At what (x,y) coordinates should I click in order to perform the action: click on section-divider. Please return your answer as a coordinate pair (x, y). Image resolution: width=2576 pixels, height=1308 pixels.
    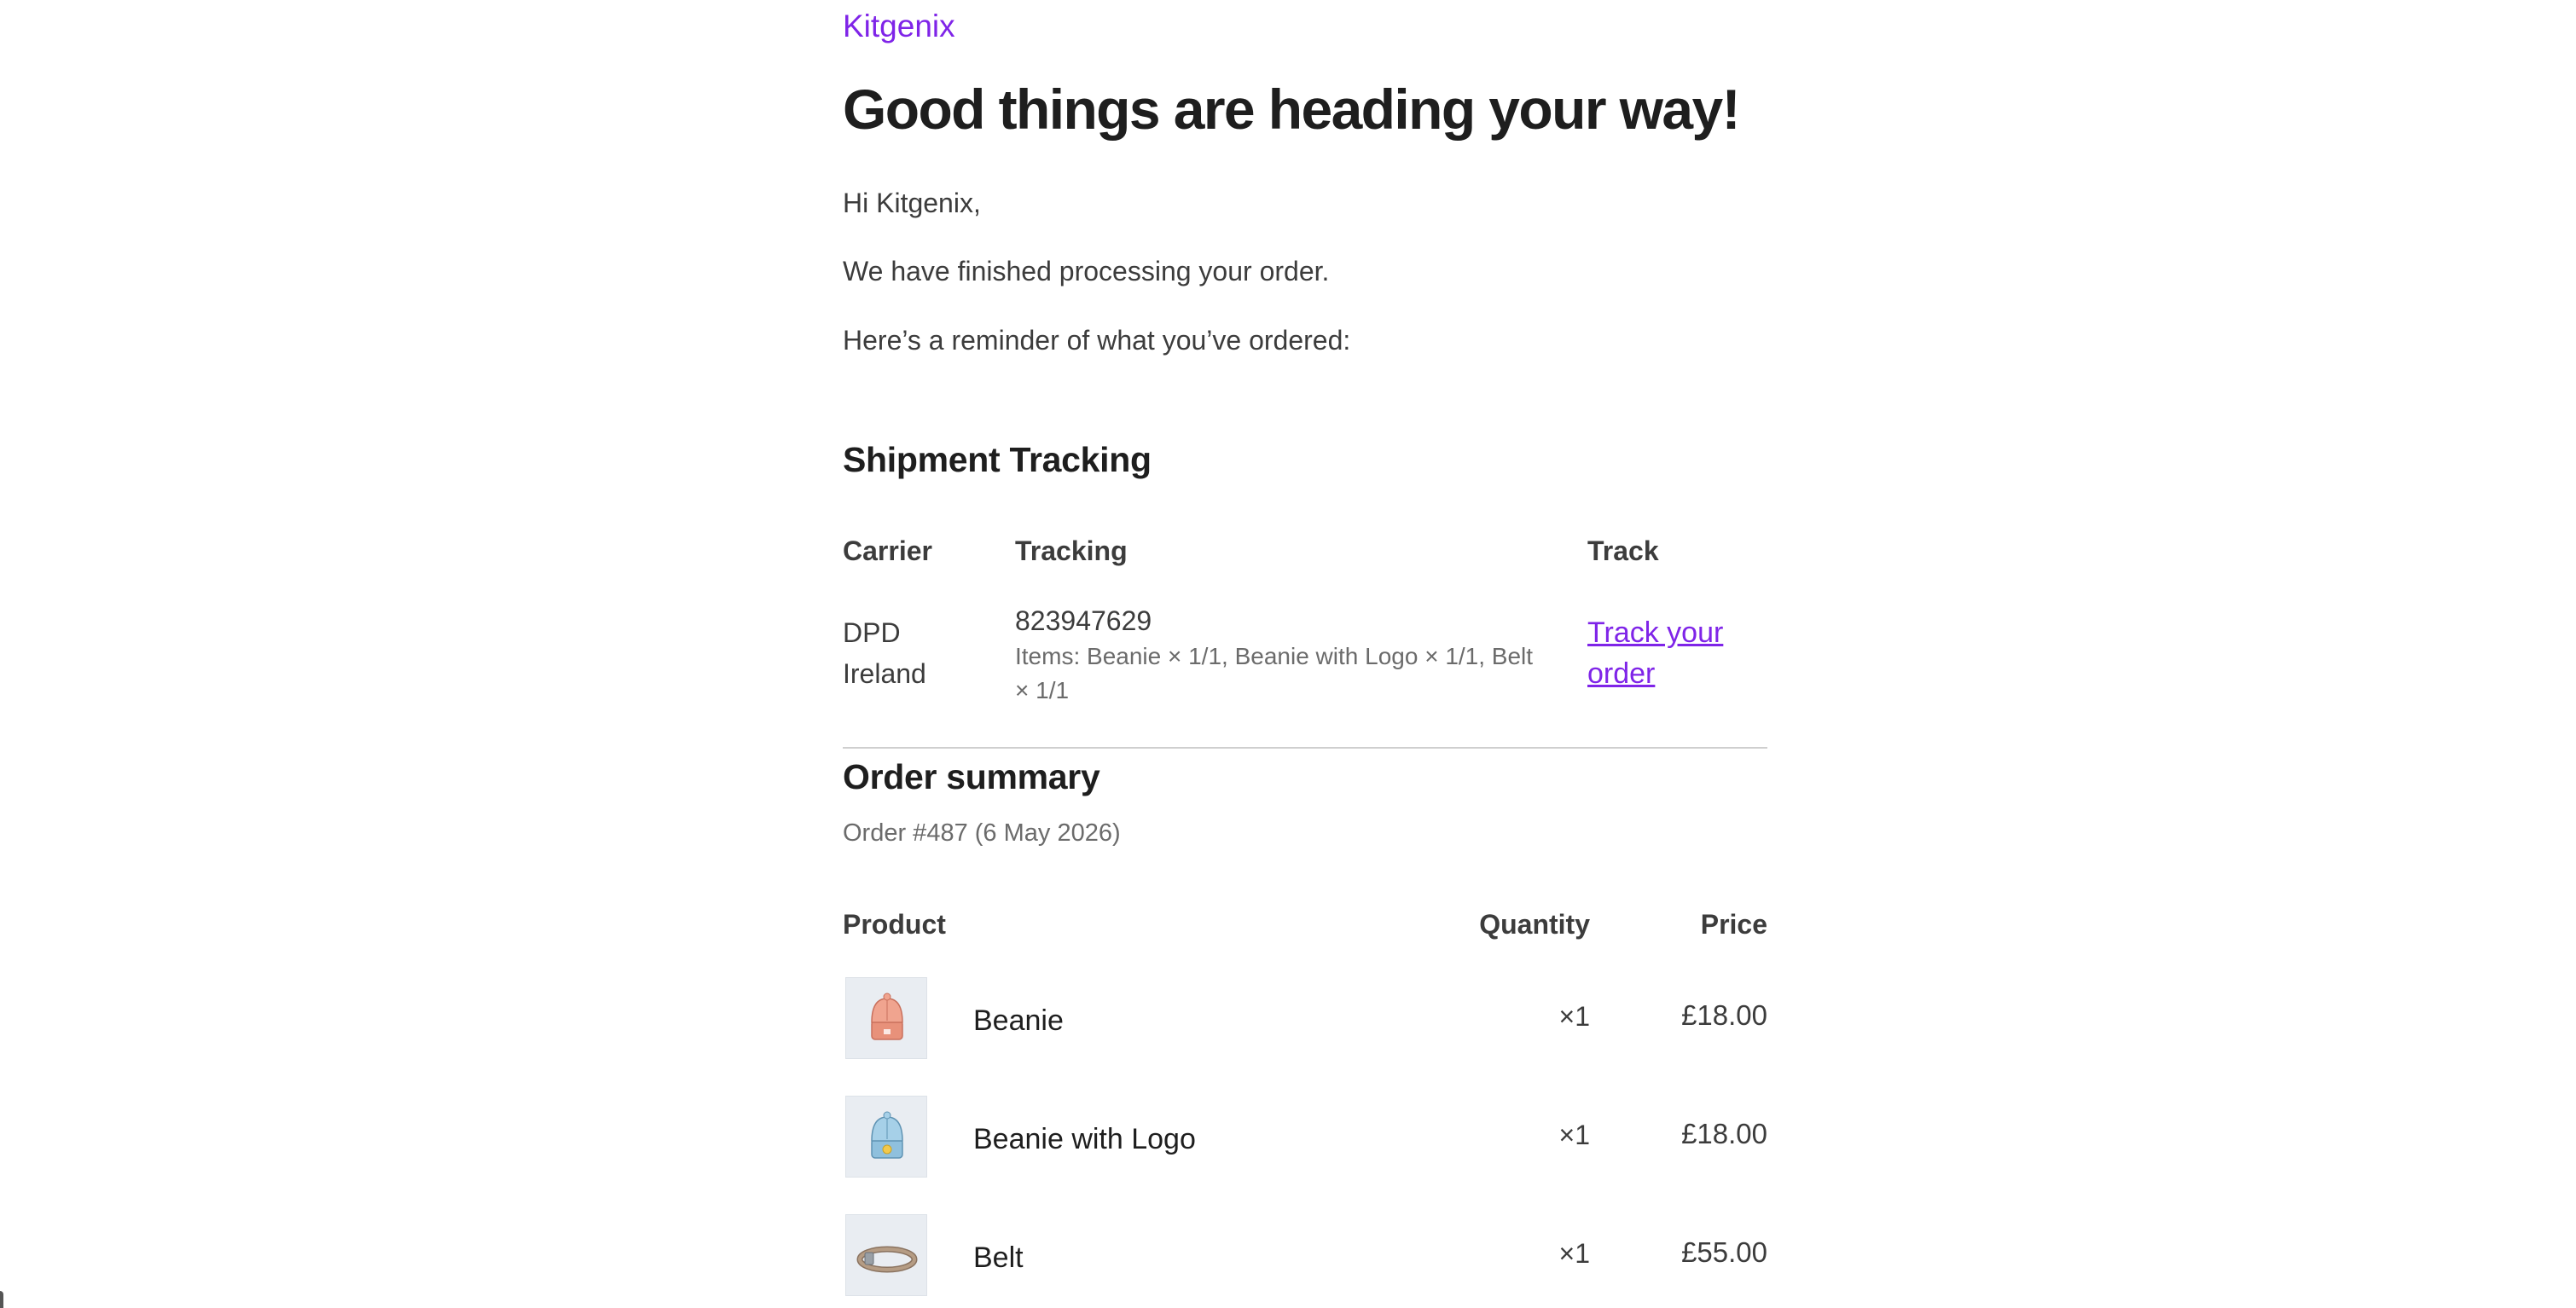
    Looking at the image, I should click on (1305, 748).